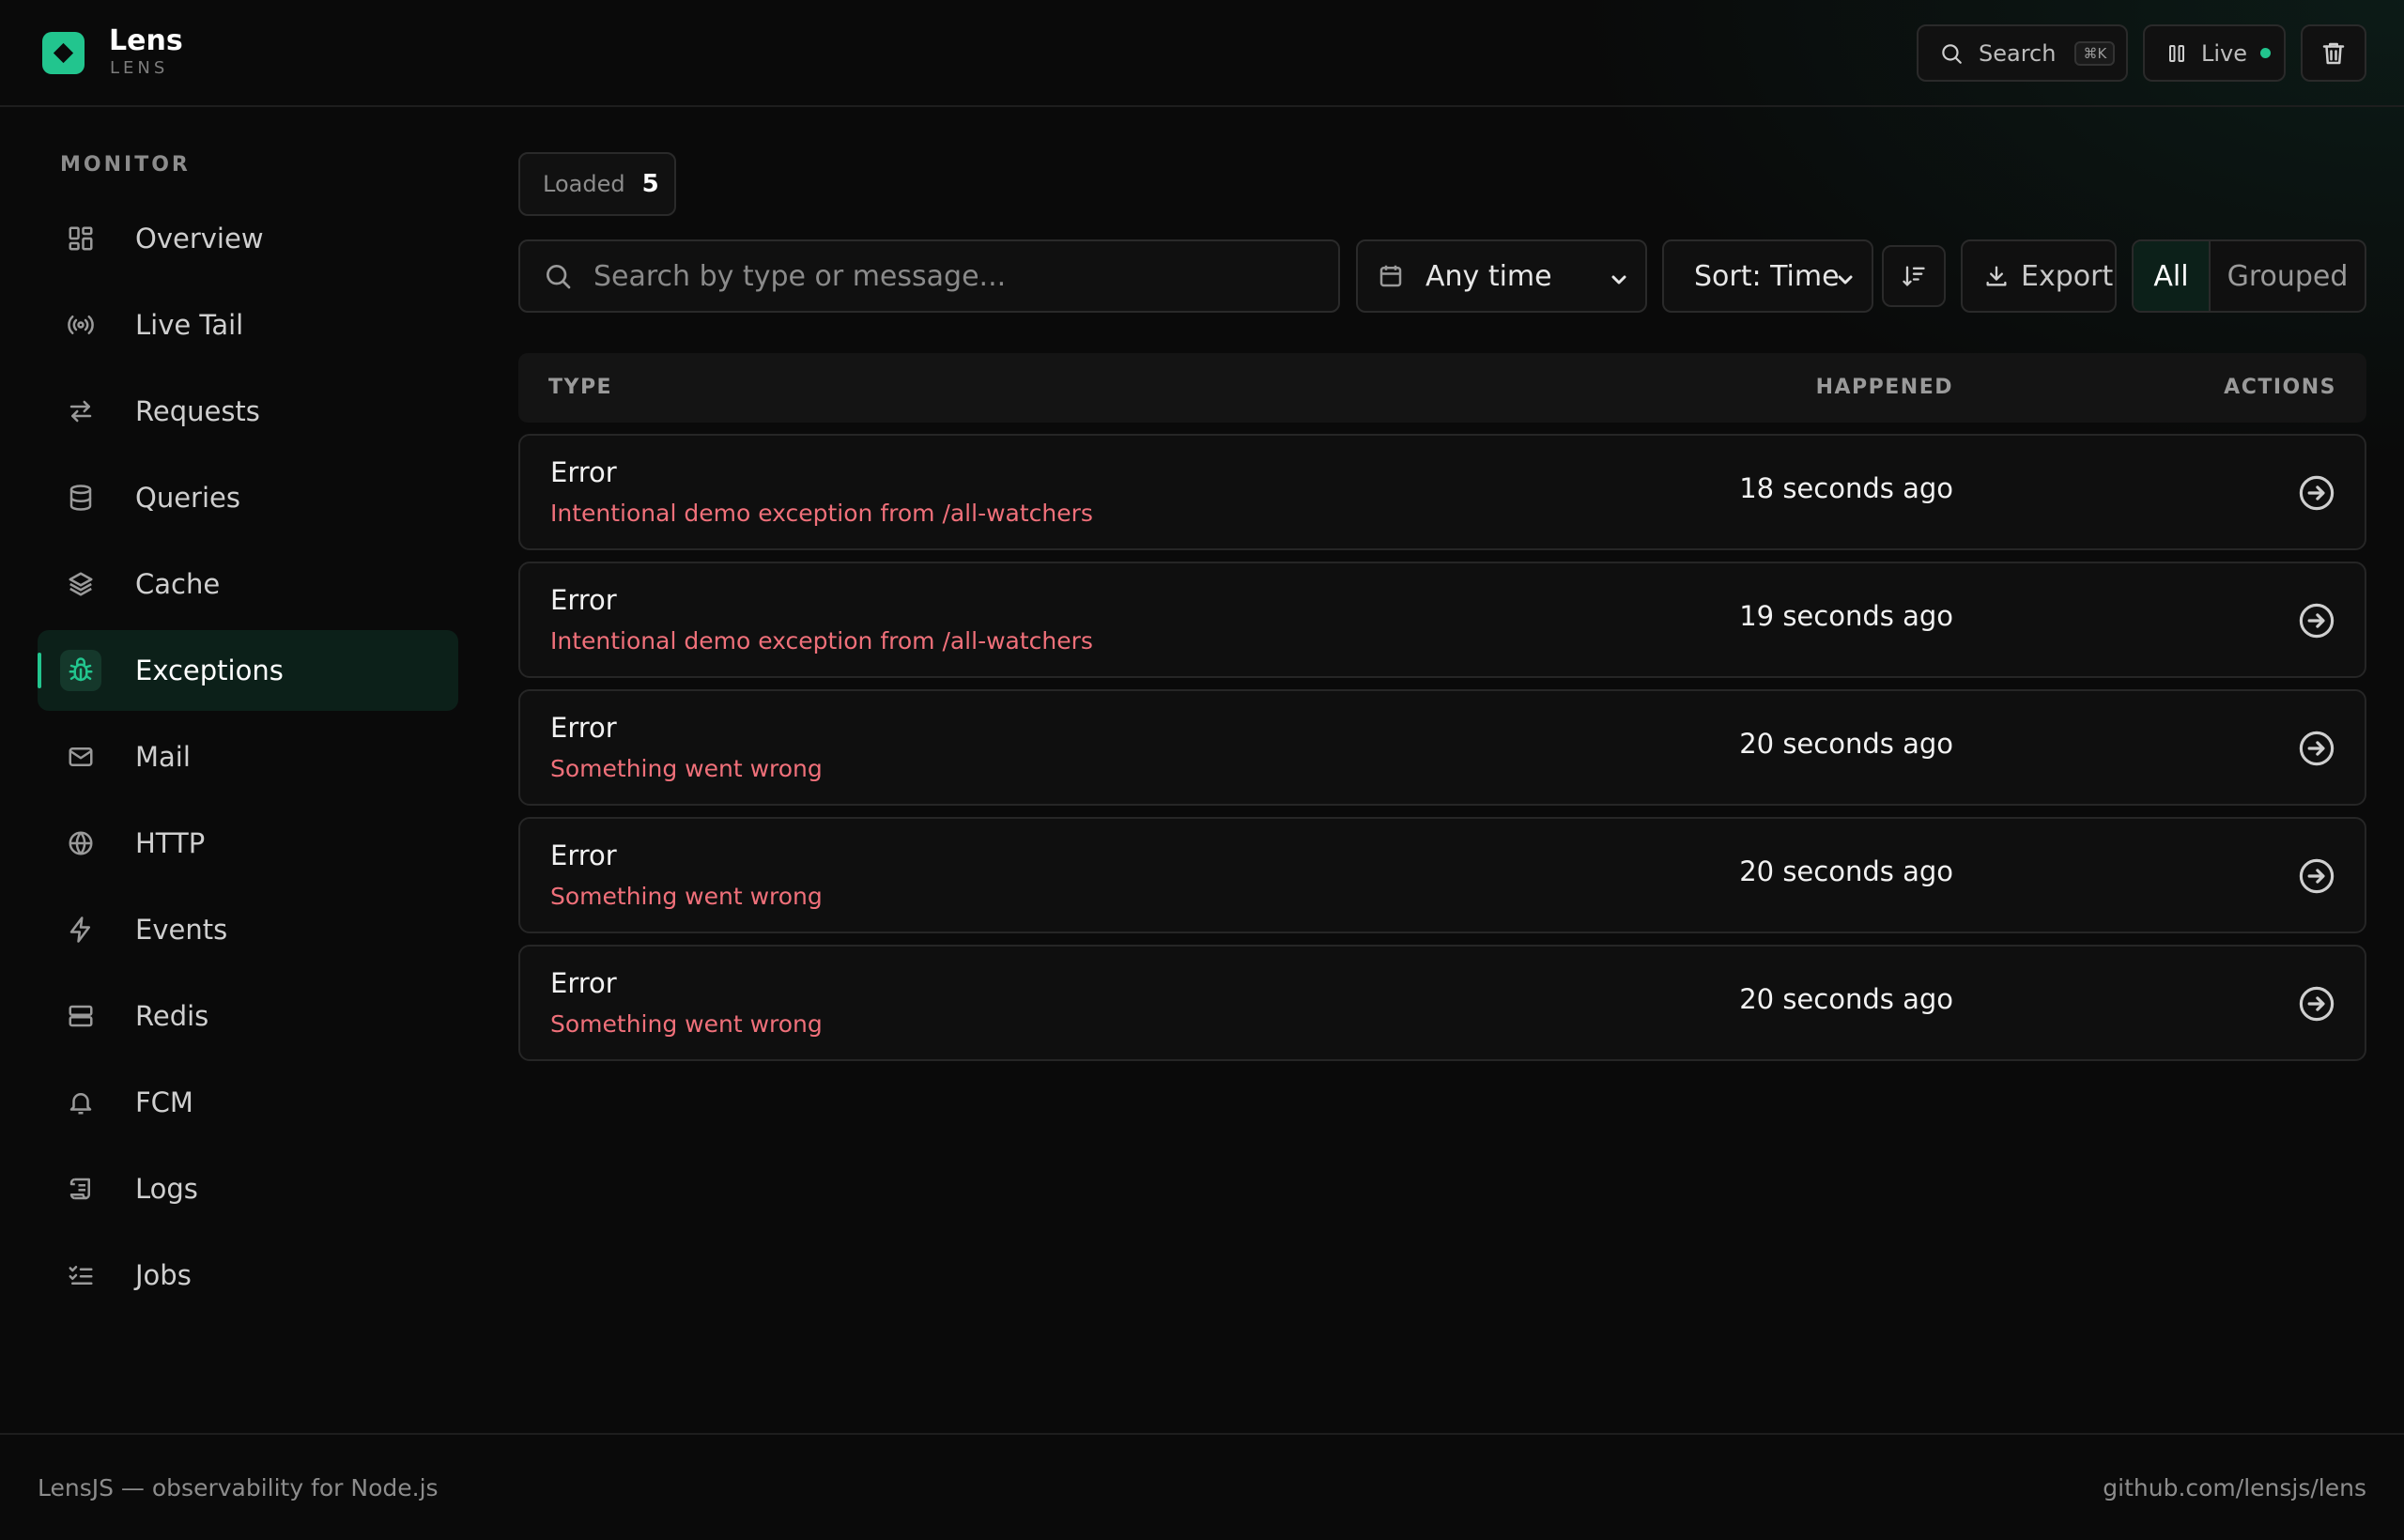  What do you see at coordinates (80, 757) in the screenshot?
I see `mail-icon` at bounding box center [80, 757].